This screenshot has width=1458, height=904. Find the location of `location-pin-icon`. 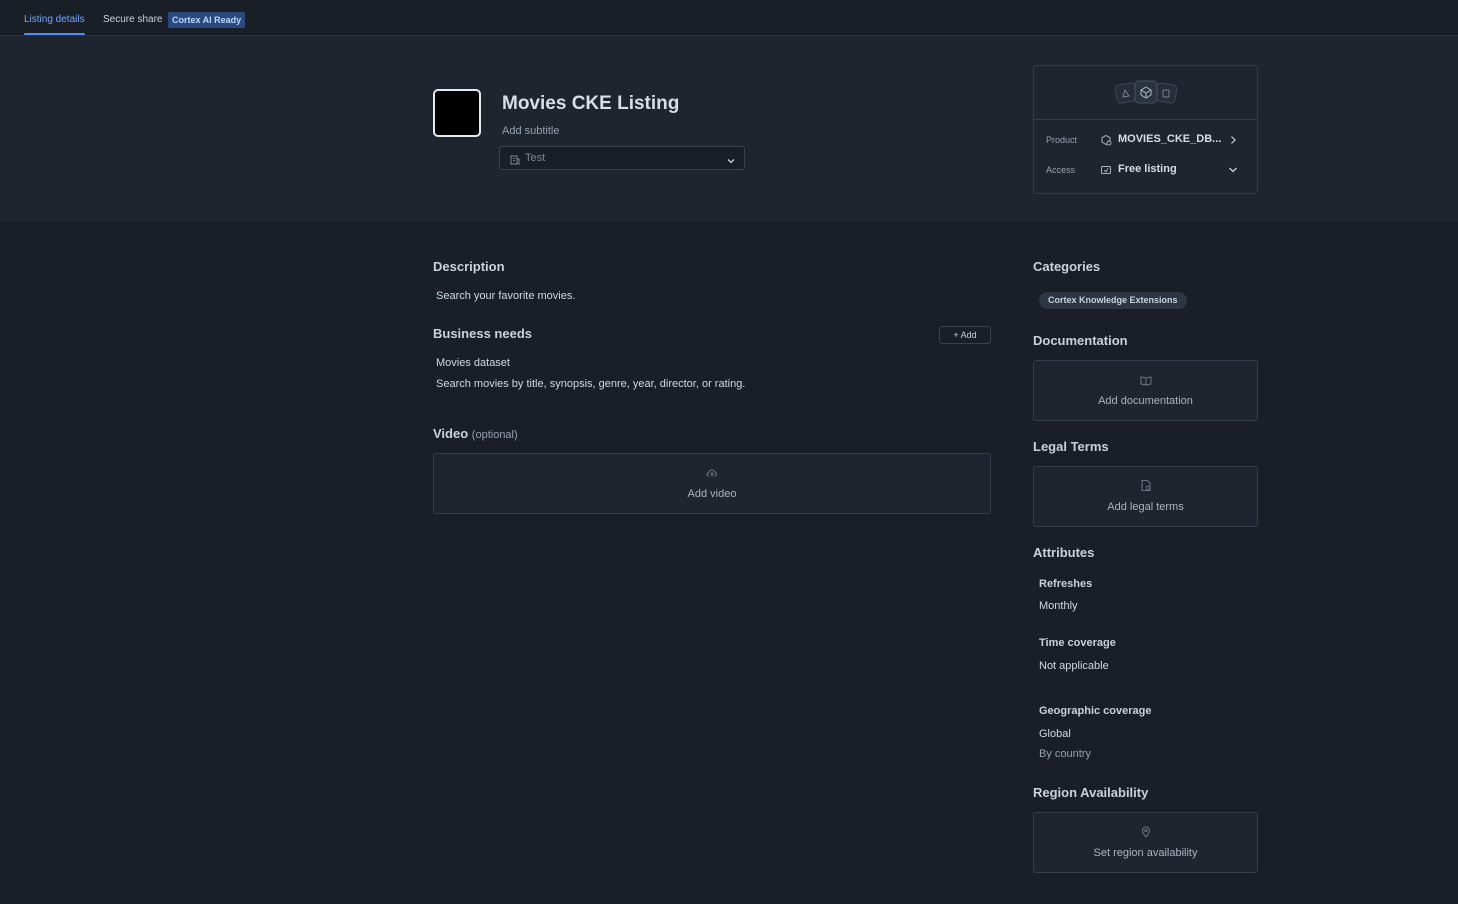

location-pin-icon is located at coordinates (1146, 834).